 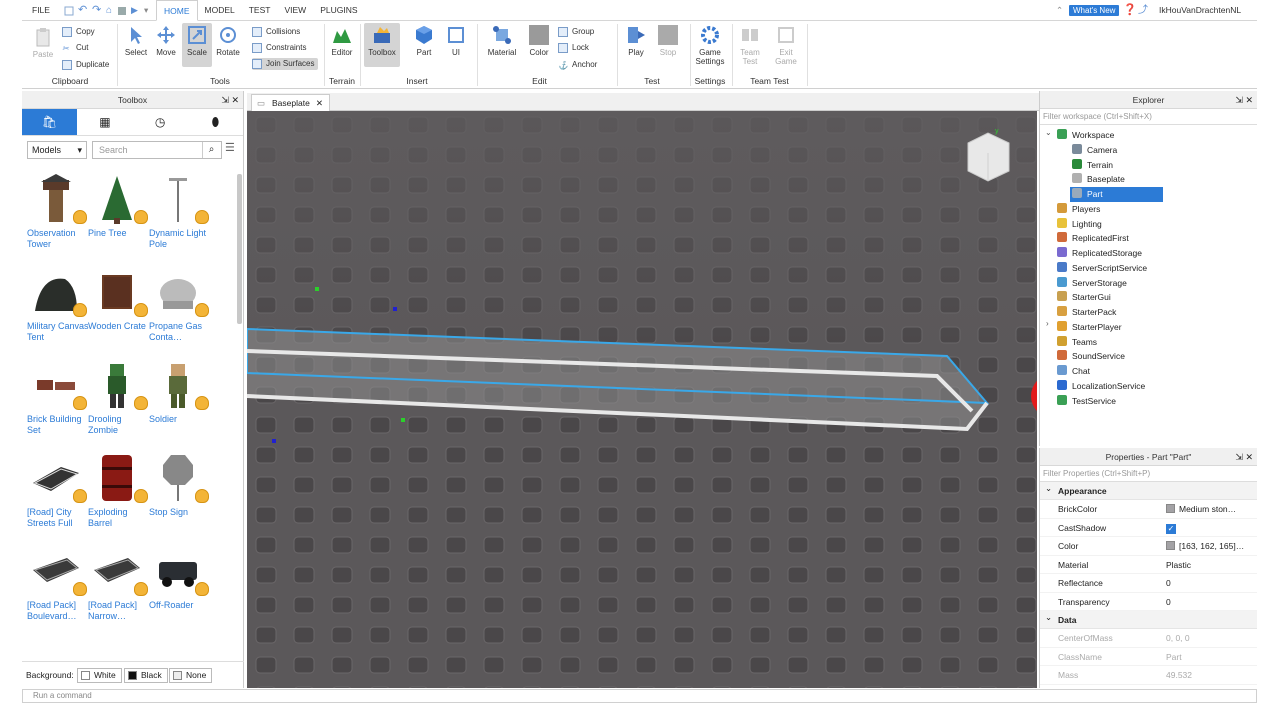 I want to click on tab-baseplate: ▭ Baseplate ✕, so click(x=290, y=102).